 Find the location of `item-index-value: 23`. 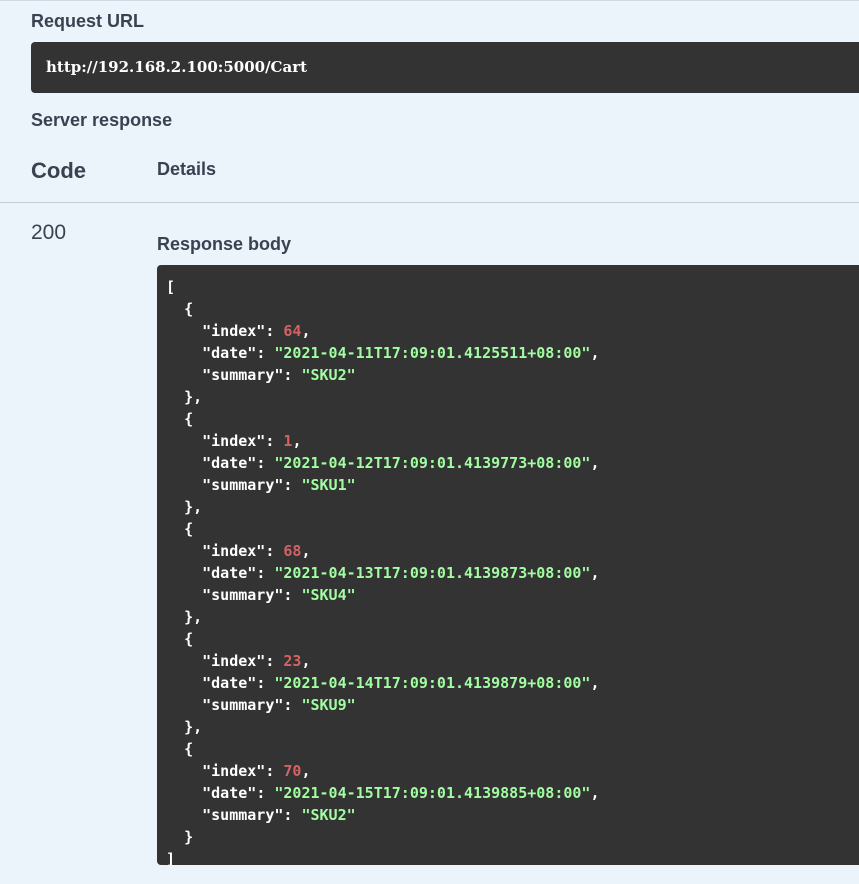

item-index-value: 23 is located at coordinates (292, 661).